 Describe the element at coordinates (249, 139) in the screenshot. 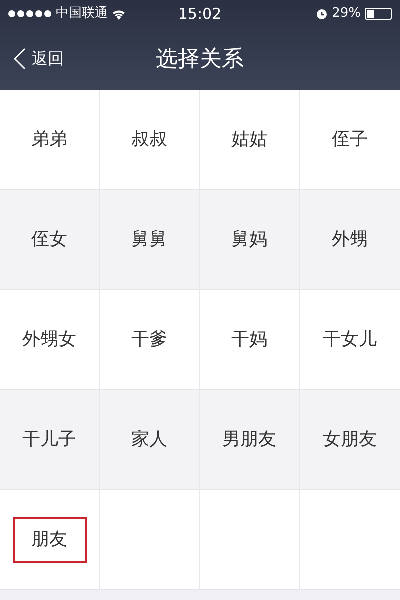

I see `relation-option: 姑姑` at that location.